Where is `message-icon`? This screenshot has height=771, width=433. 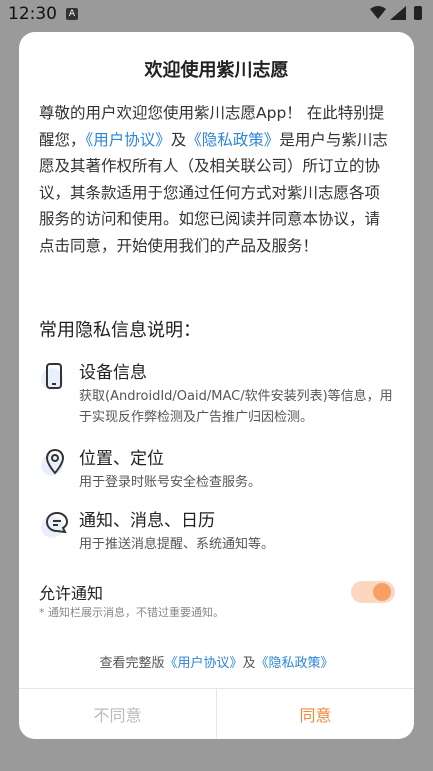 message-icon is located at coordinates (56, 526).